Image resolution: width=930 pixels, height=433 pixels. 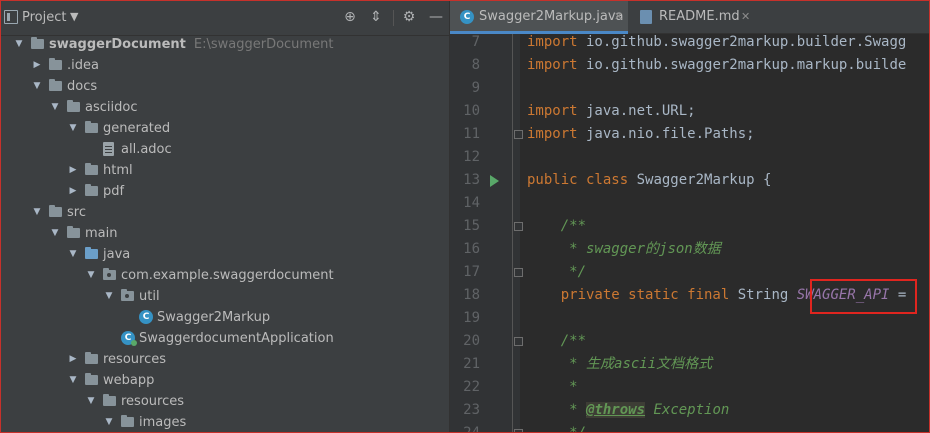 I want to click on line-number: 20, so click(x=471, y=341).